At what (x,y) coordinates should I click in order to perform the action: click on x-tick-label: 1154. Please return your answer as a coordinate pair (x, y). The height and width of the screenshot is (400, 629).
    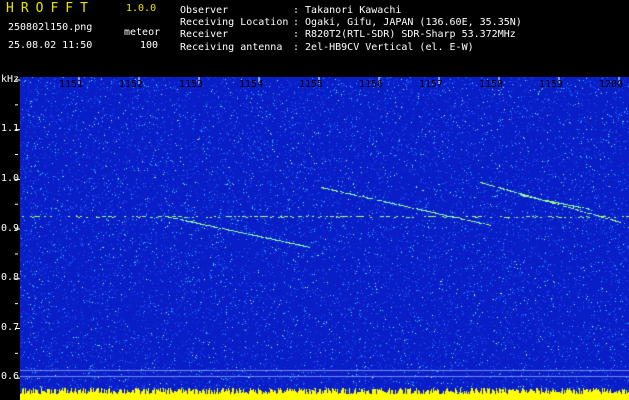
    Looking at the image, I should click on (251, 84).